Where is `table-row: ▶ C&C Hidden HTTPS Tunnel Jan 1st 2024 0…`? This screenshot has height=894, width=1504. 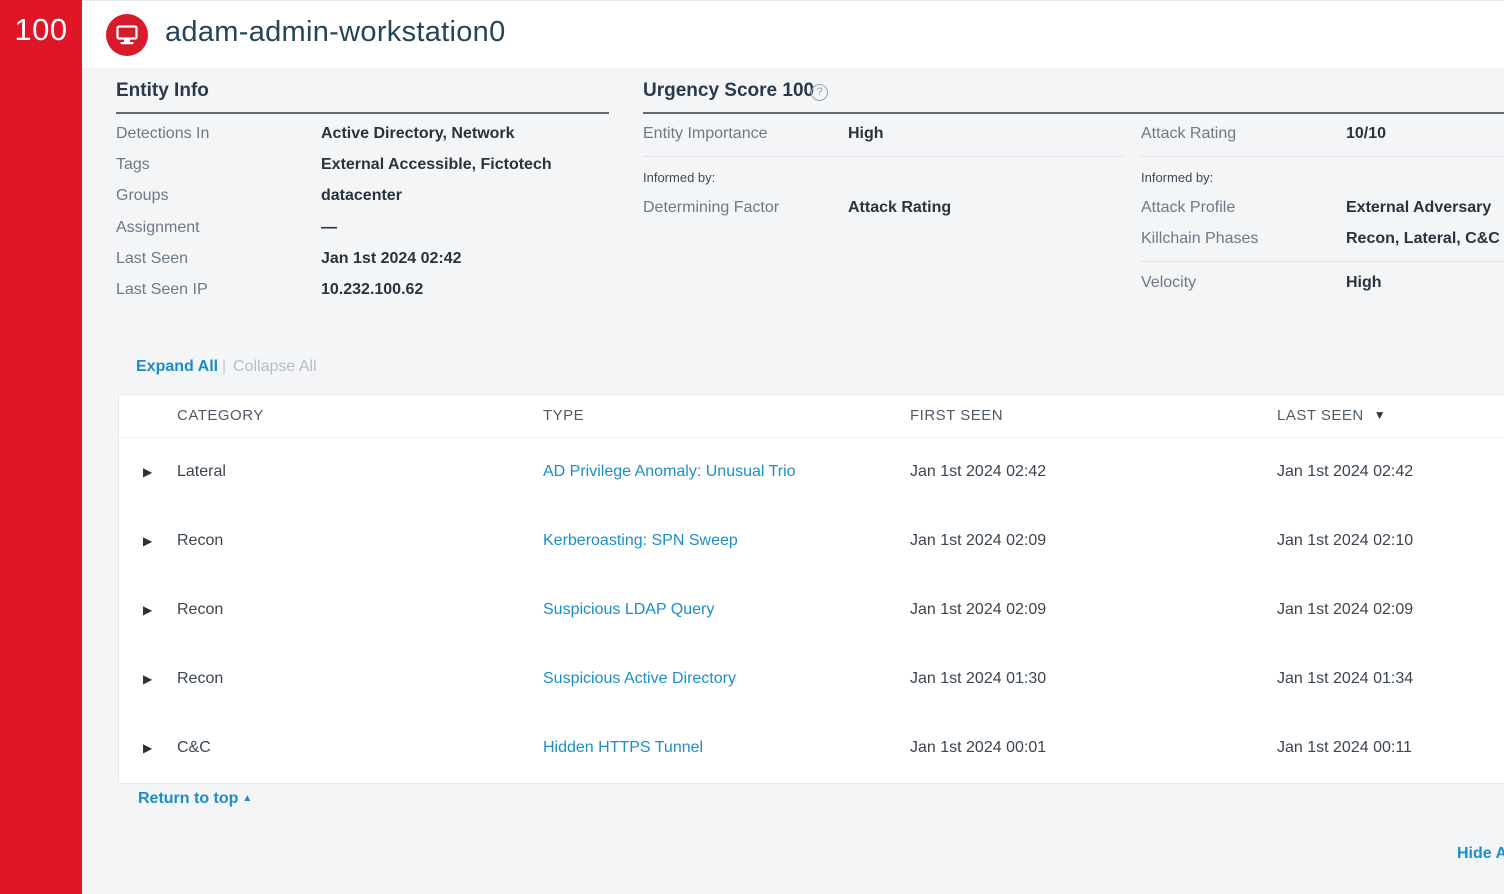
table-row: ▶ C&C Hidden HTTPS Tunnel Jan 1st 2024 0… is located at coordinates (811, 764).